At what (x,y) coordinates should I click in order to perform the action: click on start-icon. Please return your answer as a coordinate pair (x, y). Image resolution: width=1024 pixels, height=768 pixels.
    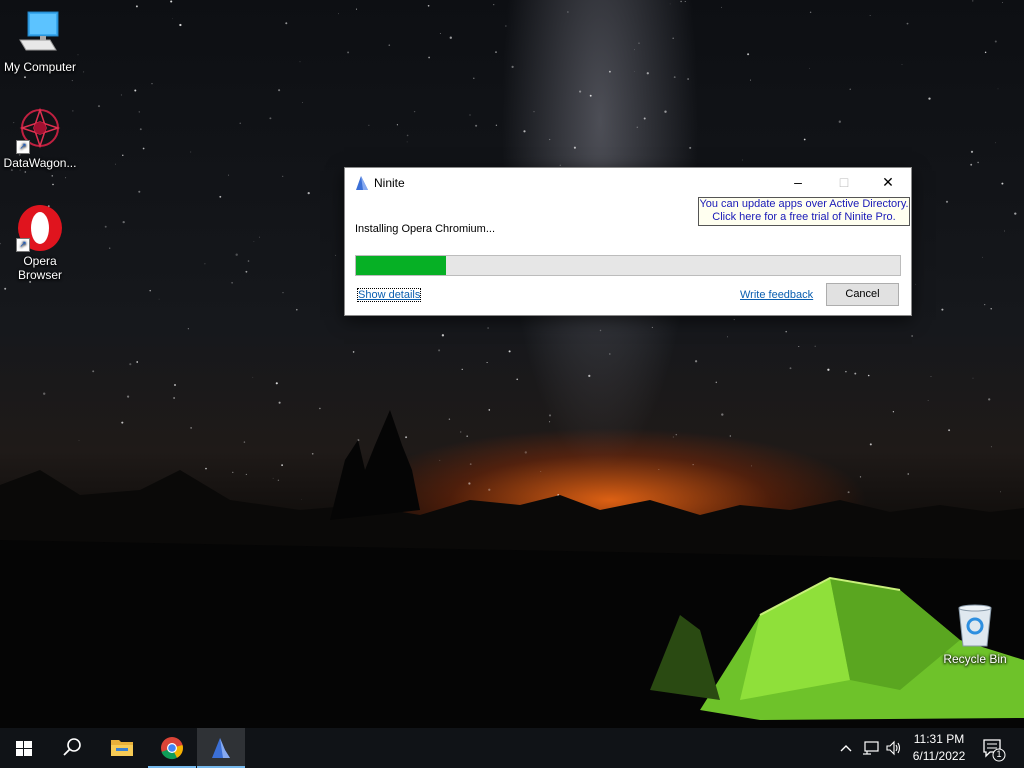
    Looking at the image, I should click on (24, 748).